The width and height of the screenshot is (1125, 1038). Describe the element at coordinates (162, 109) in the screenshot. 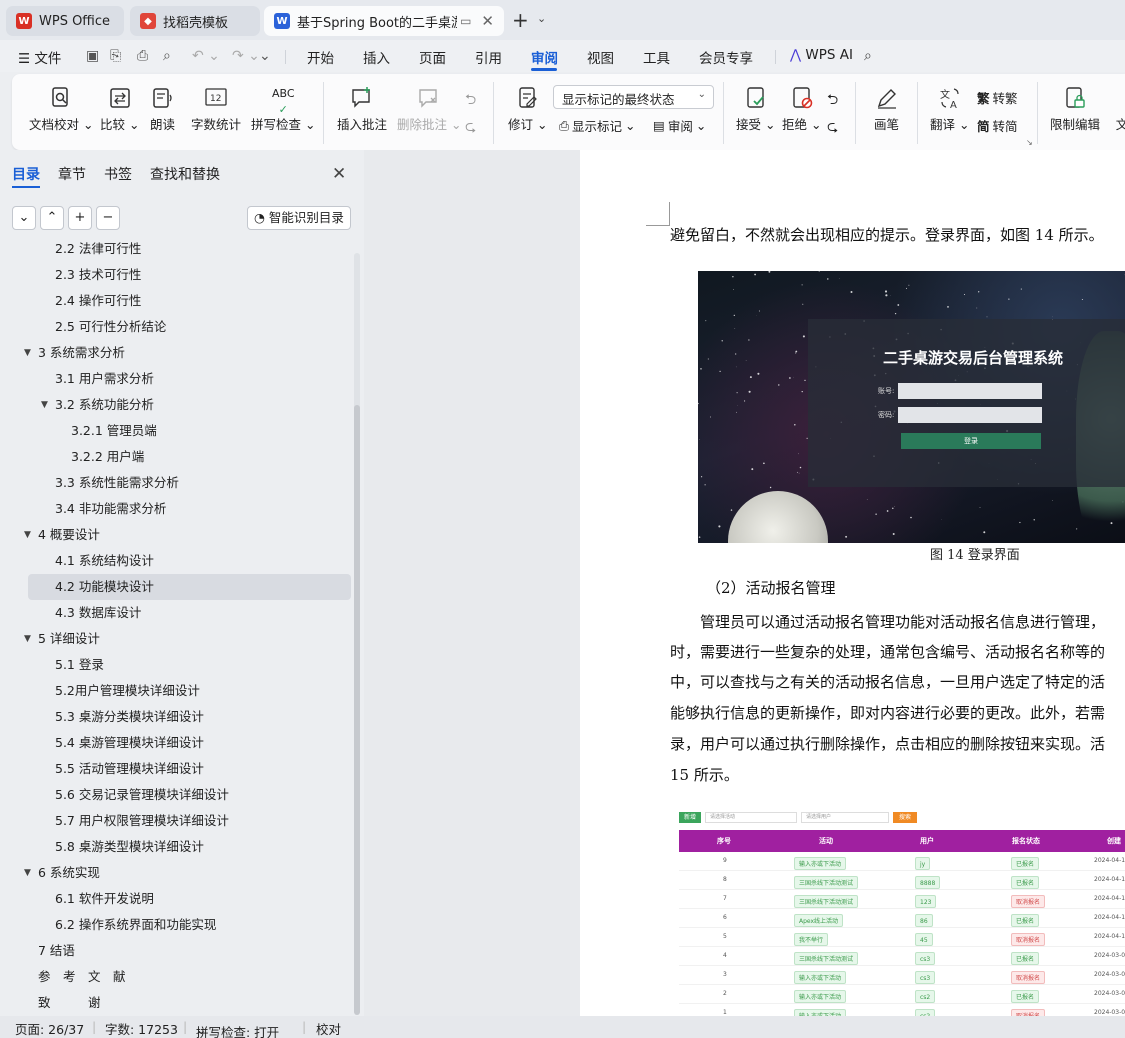

I see `read-aloud-button: 朗读` at that location.